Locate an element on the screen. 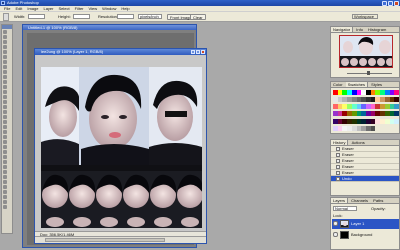 This screenshot has height=250, width=400. horizontal-scrollbar is located at coordinates (120, 239).